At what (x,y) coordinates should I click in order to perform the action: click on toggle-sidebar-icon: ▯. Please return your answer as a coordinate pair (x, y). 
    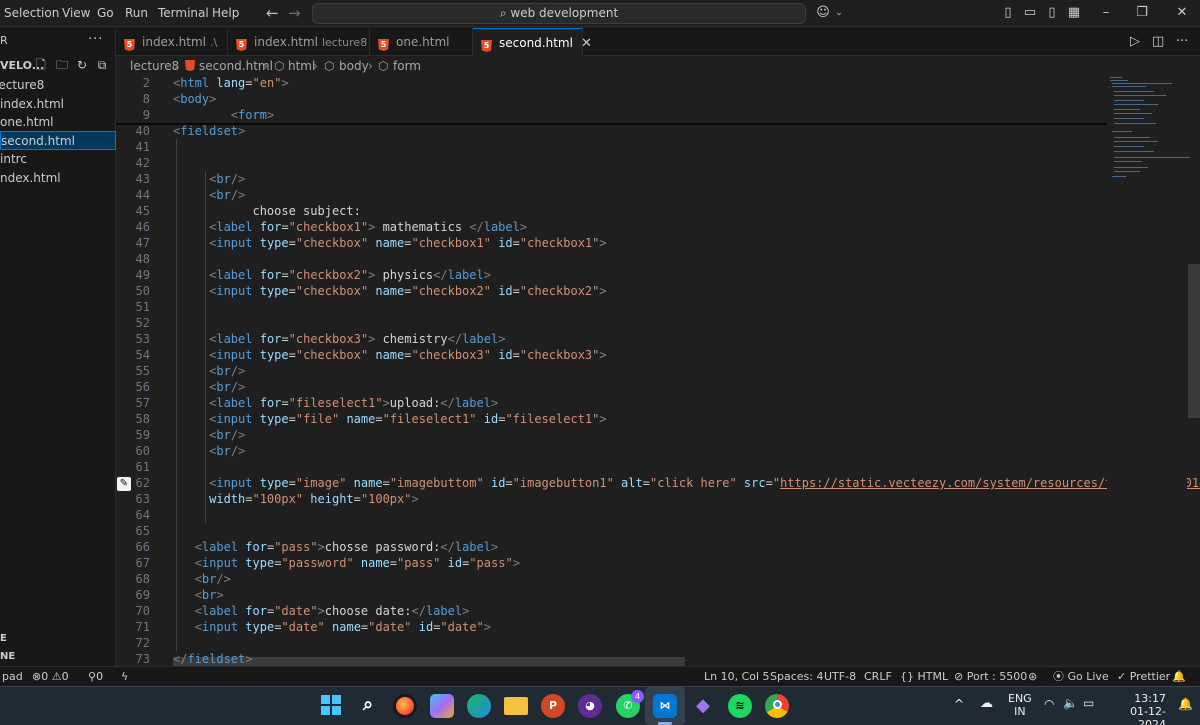
    Looking at the image, I should click on (1008, 13).